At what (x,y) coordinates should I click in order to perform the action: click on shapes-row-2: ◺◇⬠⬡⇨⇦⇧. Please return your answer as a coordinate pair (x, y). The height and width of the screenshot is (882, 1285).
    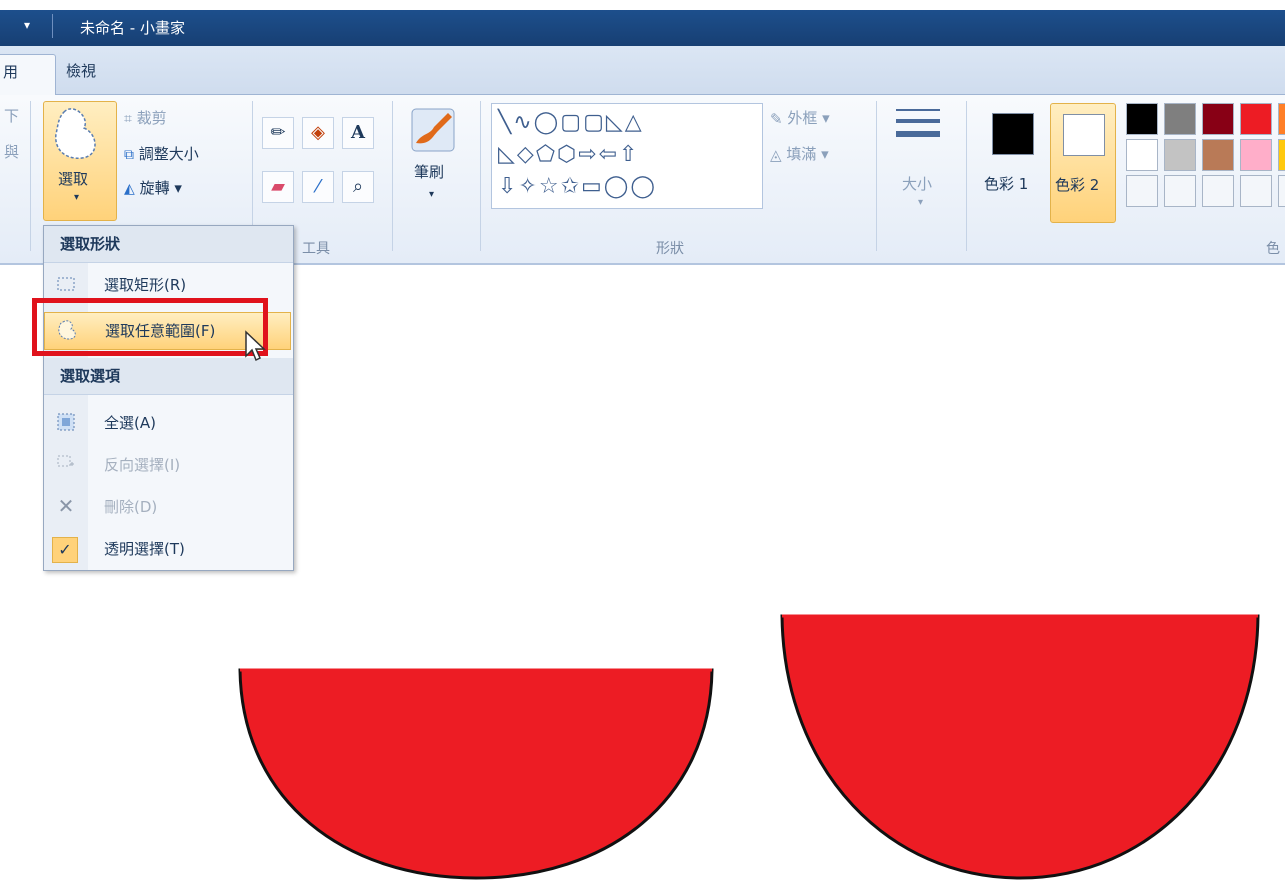
    Looking at the image, I should click on (568, 154).